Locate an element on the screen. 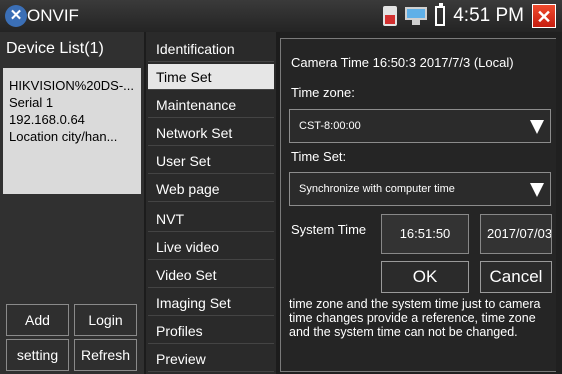 The image size is (562, 374). login-button: Login is located at coordinates (105, 320).